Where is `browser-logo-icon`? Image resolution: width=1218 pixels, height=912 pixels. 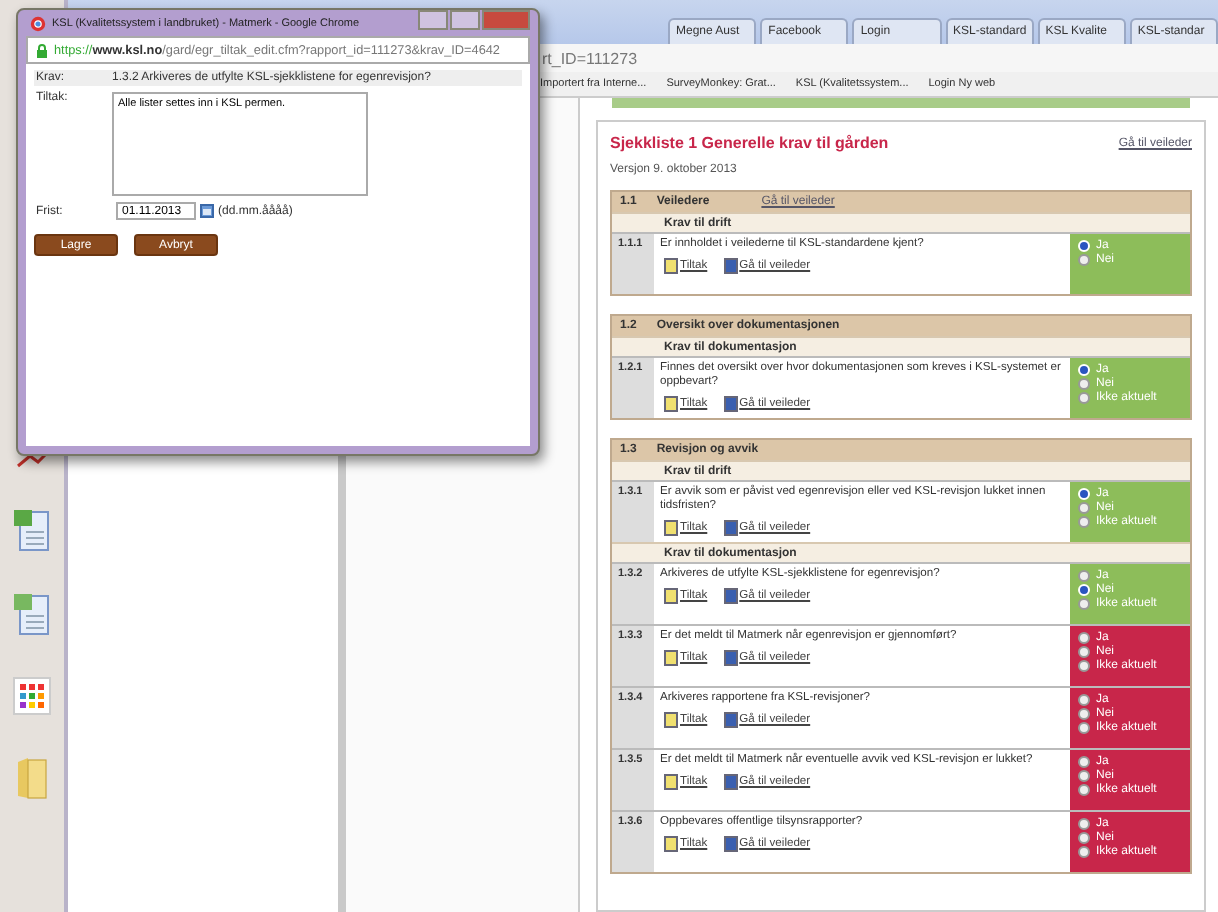 browser-logo-icon is located at coordinates (38, 23).